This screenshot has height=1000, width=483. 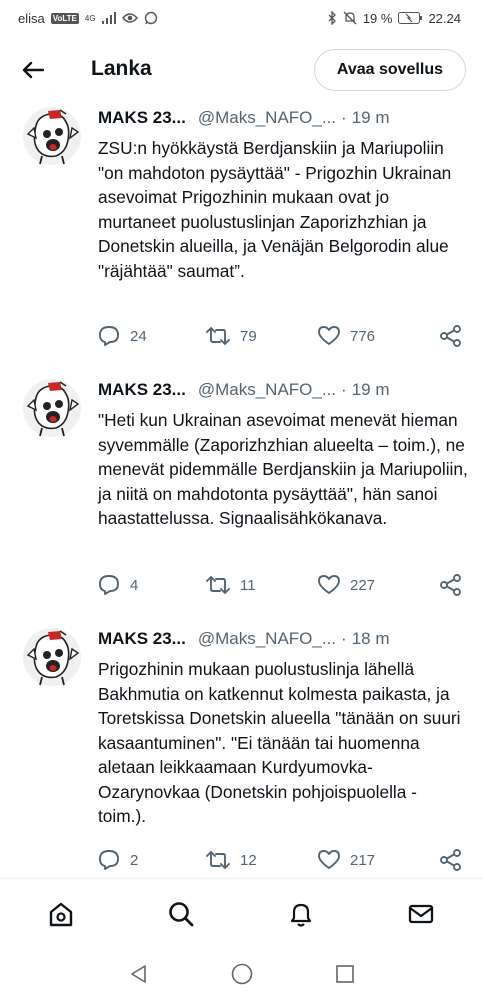 I want to click on bell-icon, so click(x=301, y=915).